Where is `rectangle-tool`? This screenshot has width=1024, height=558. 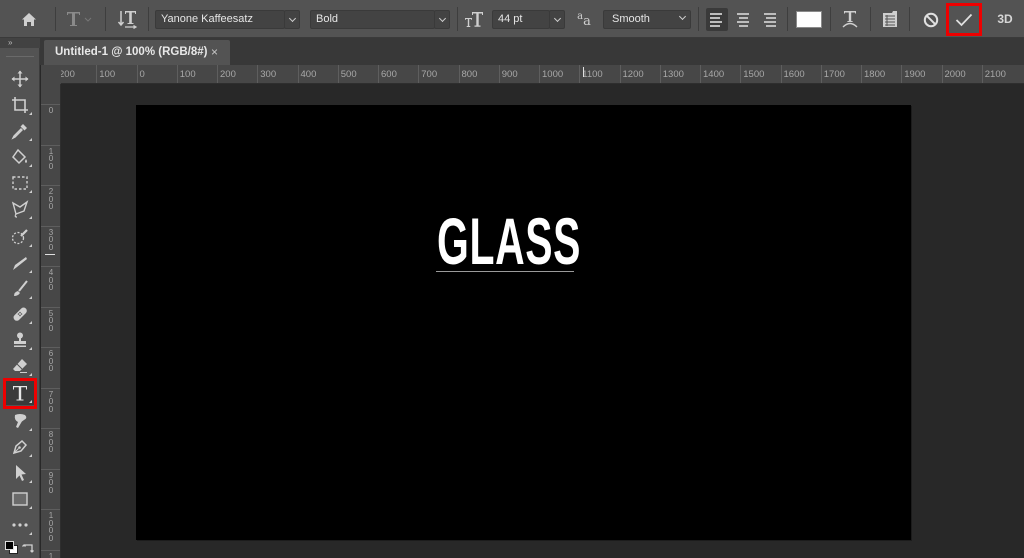
rectangle-tool is located at coordinates (20, 499).